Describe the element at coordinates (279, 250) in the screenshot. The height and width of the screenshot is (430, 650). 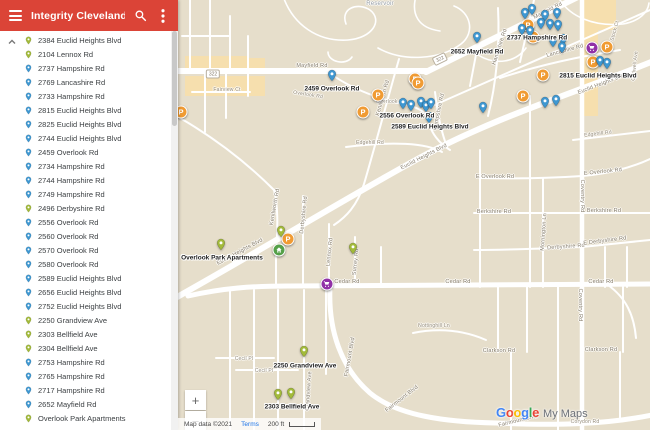
I see `home-icon` at that location.